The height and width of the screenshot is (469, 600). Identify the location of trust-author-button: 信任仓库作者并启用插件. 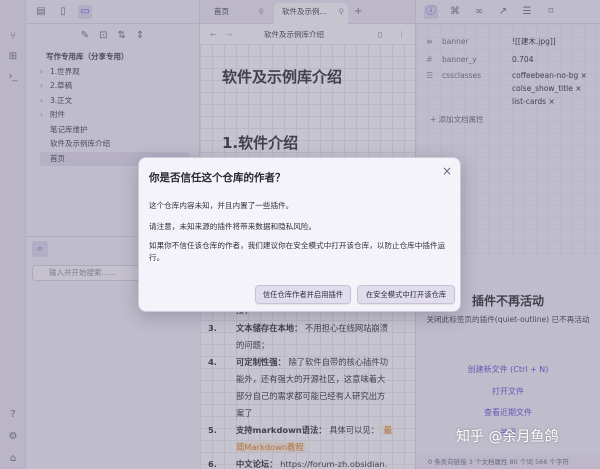
(303, 294).